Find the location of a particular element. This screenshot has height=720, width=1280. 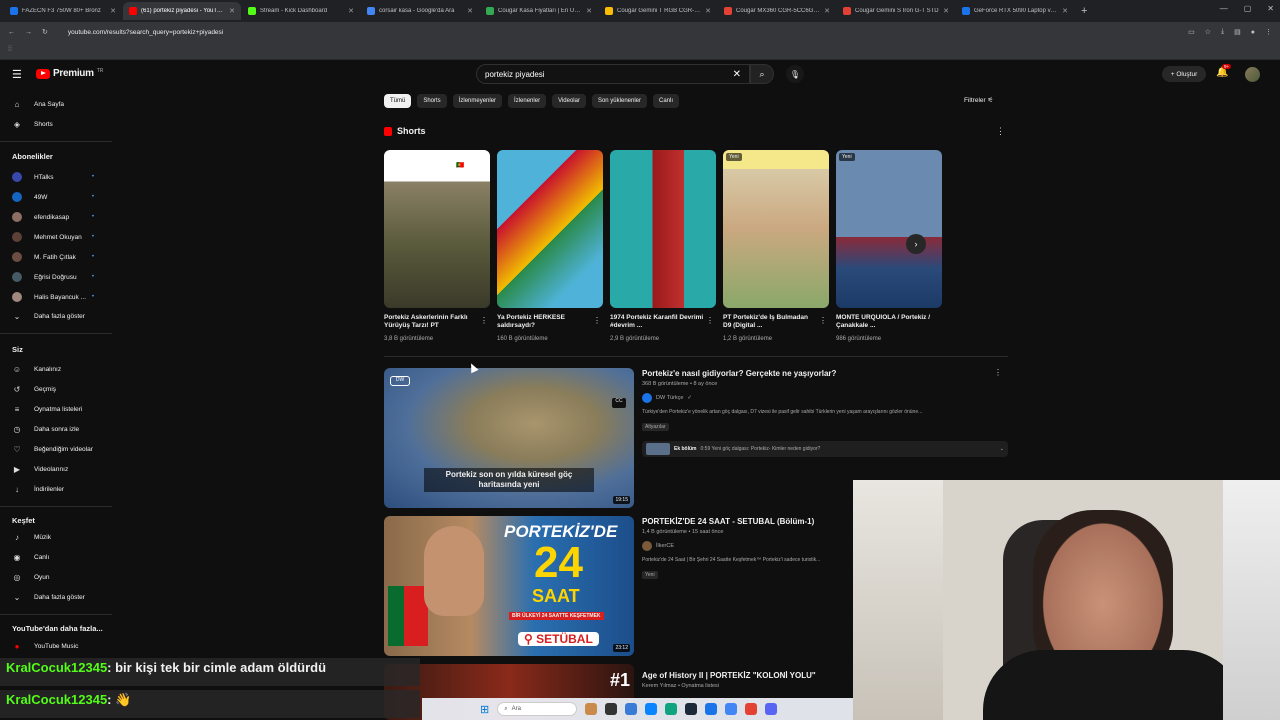

browser-tab: Cougar Gemini S Iron G-T STD ✕ is located at coordinates (896, 11).